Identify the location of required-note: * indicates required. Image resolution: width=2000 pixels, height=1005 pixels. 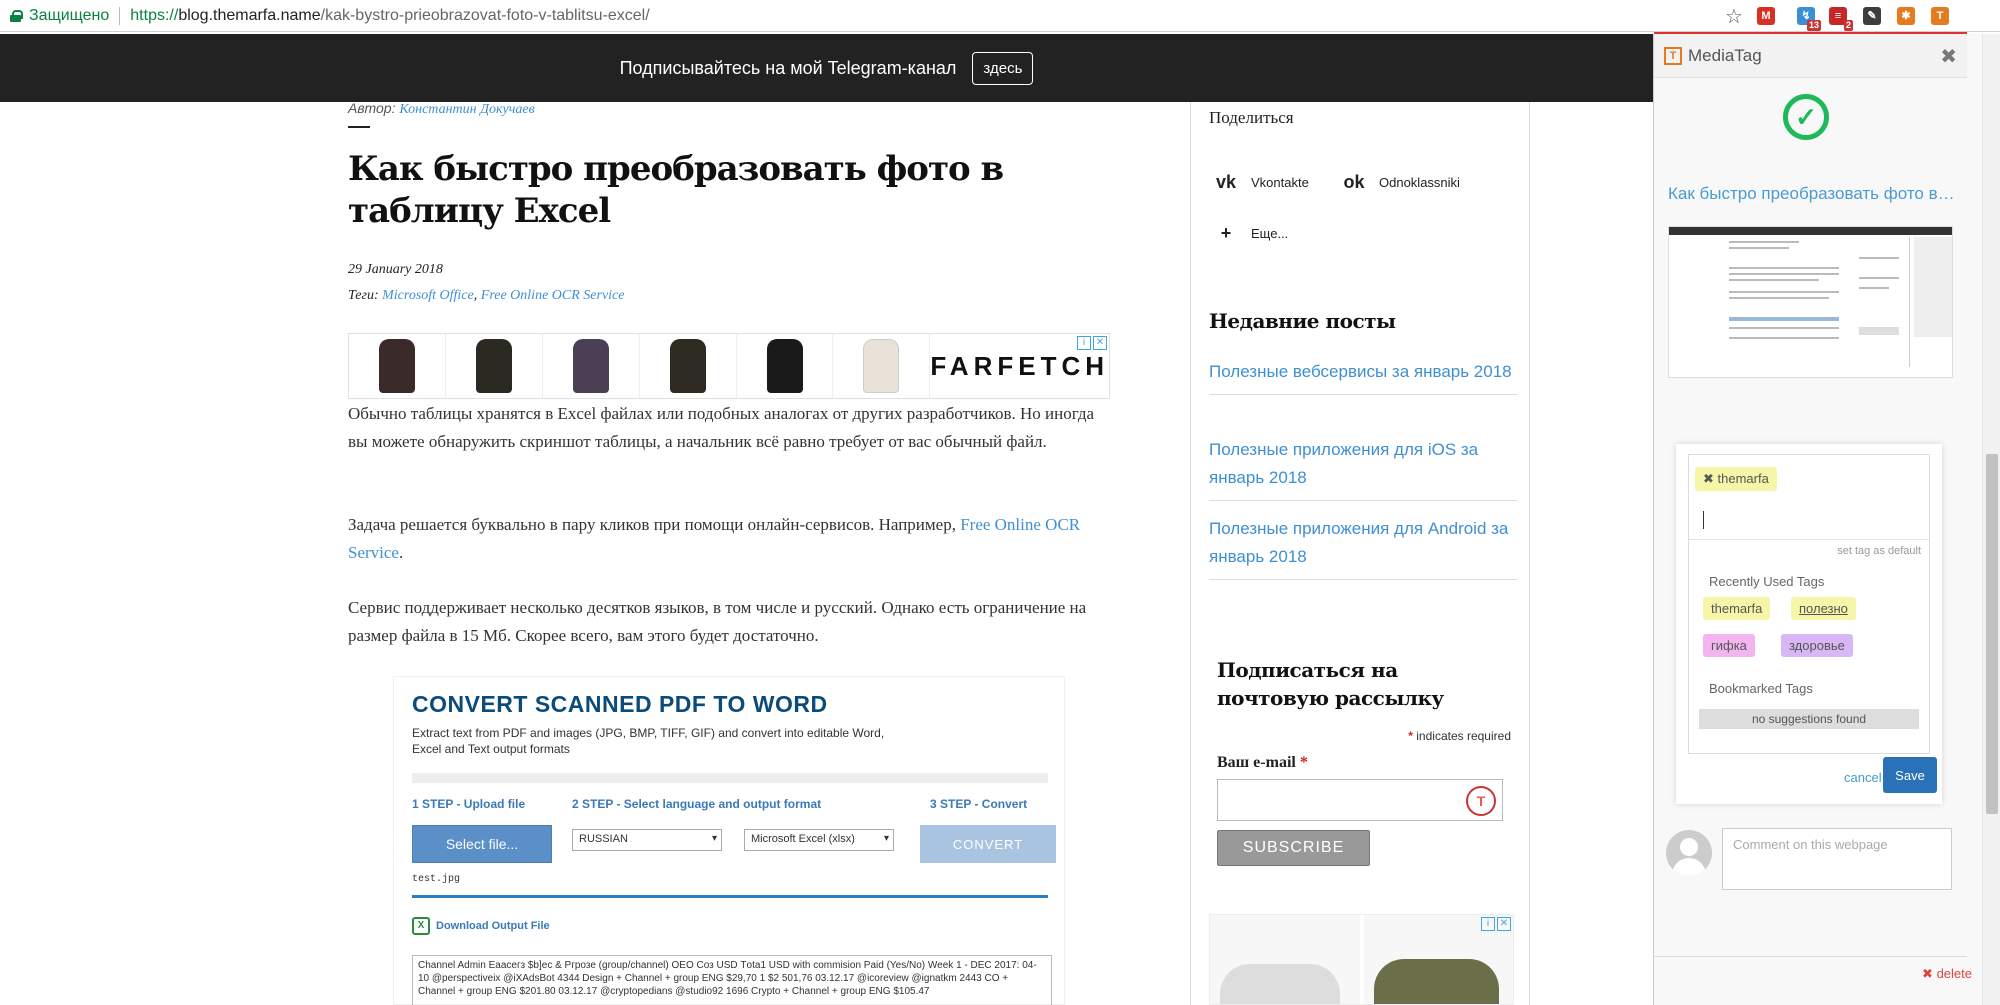
(1459, 736).